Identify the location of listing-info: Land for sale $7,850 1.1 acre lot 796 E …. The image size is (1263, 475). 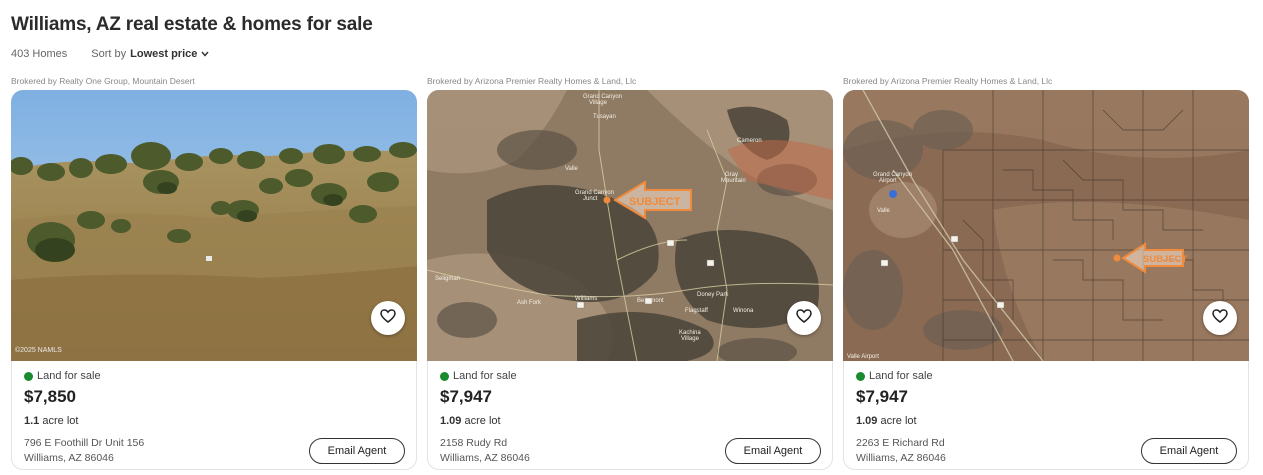
(214, 415).